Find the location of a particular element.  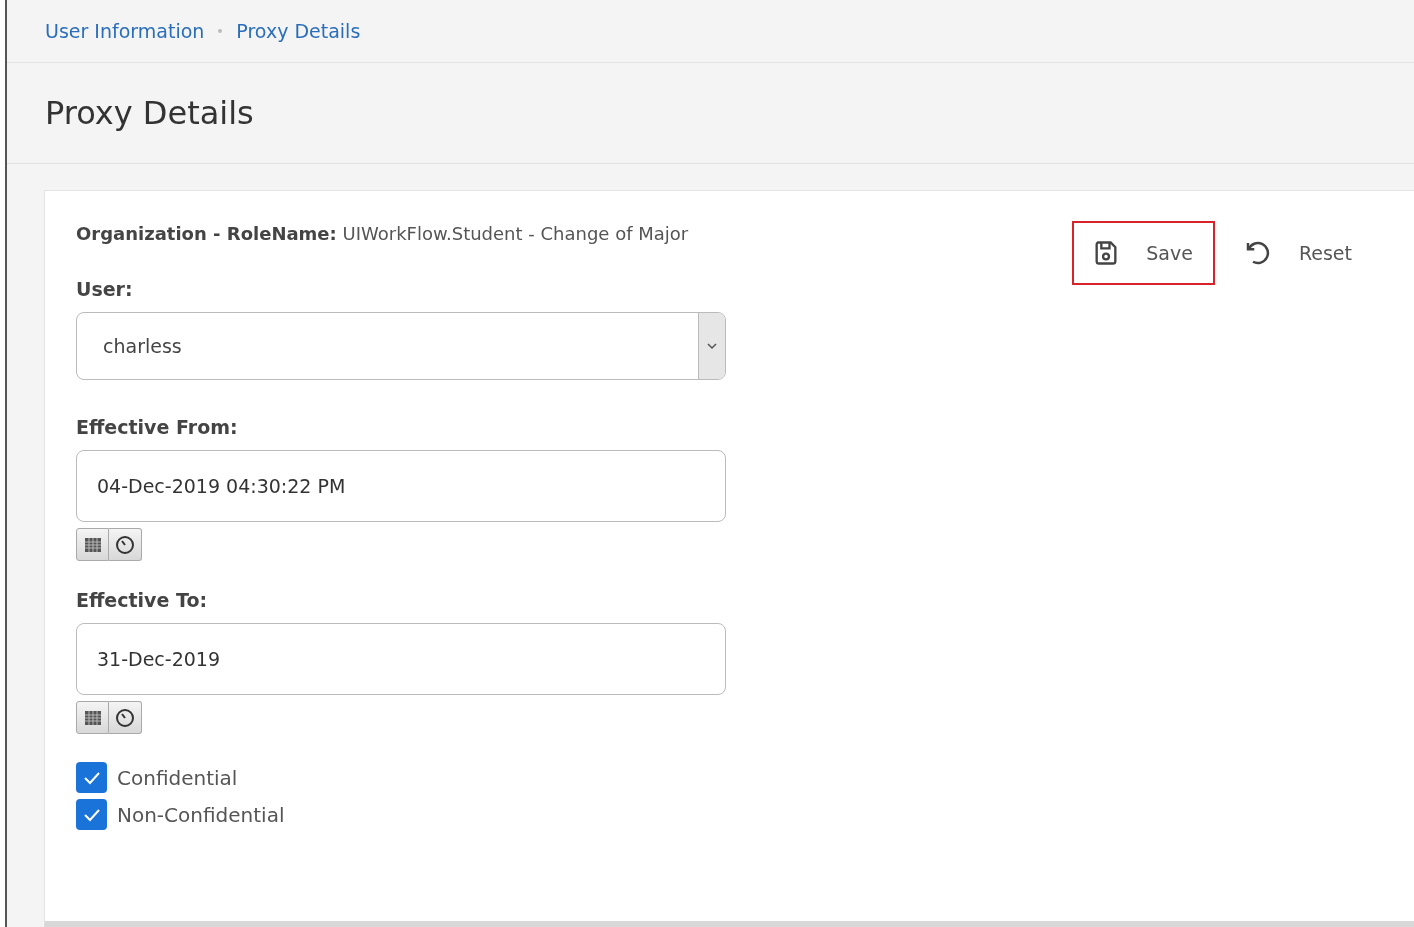

reset-button: Reset is located at coordinates (1298, 253).